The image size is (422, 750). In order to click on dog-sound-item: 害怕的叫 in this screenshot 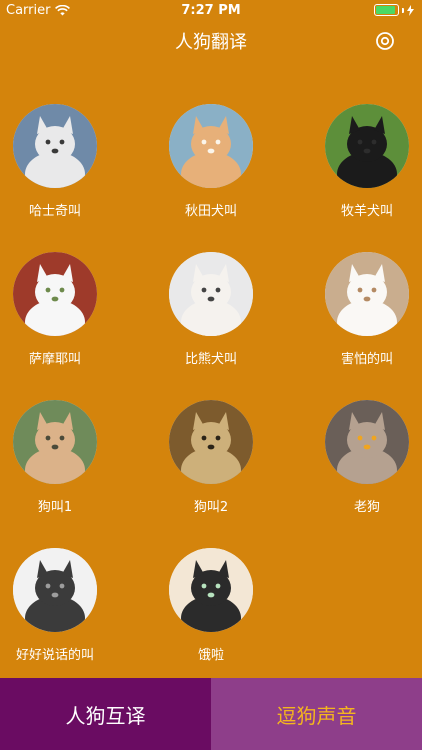, I will do `click(359, 309)`.